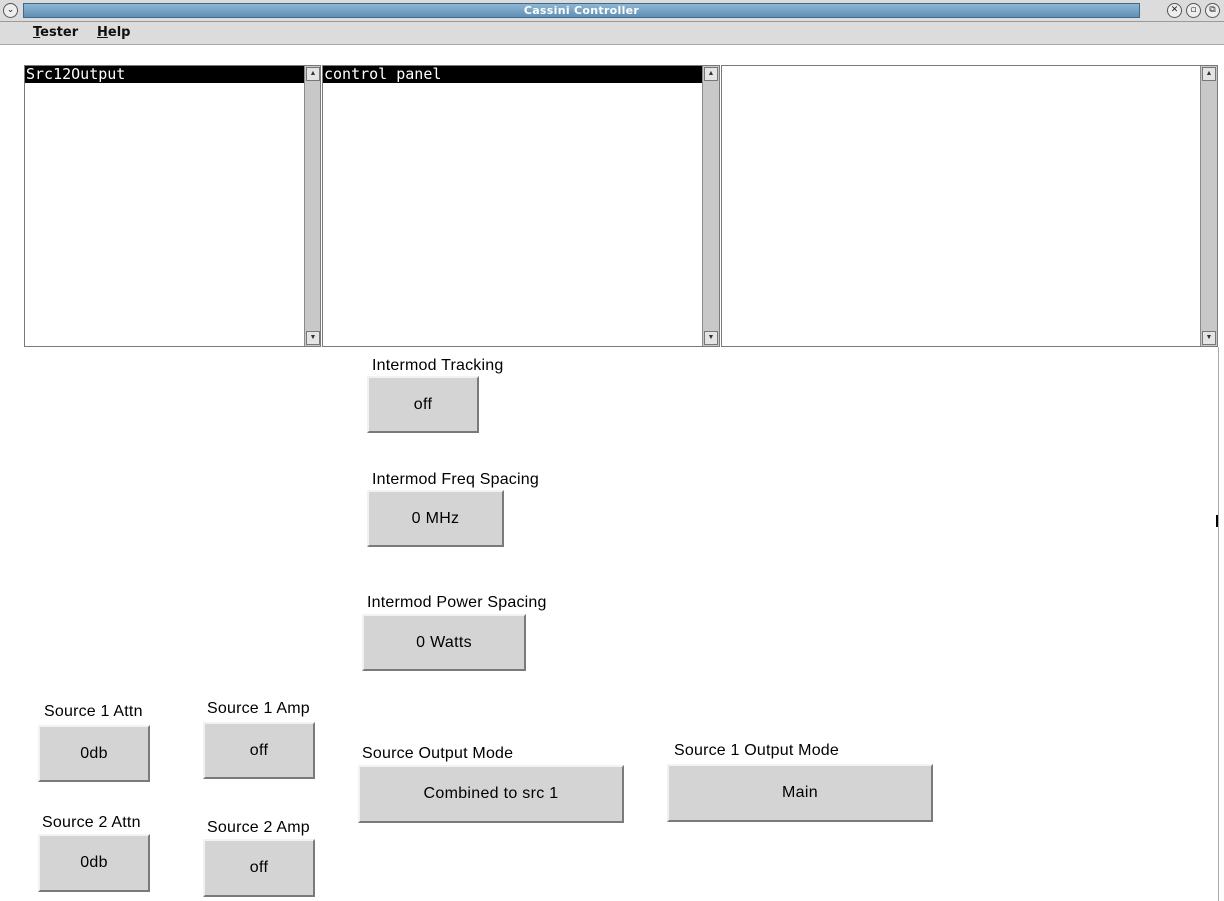 The height and width of the screenshot is (901, 1224). Describe the element at coordinates (172, 206) in the screenshot. I see `list-left: Src12Output ▲ ▼` at that location.